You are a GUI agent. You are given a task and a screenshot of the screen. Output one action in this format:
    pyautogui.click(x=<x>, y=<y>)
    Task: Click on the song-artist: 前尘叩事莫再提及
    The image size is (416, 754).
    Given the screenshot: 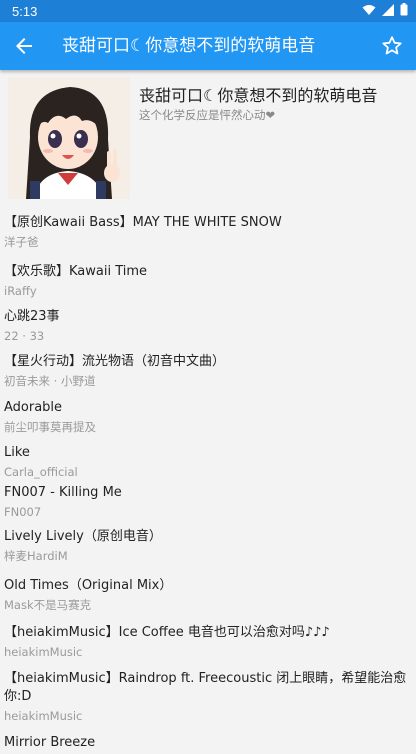 What is the action you would take?
    pyautogui.click(x=50, y=427)
    